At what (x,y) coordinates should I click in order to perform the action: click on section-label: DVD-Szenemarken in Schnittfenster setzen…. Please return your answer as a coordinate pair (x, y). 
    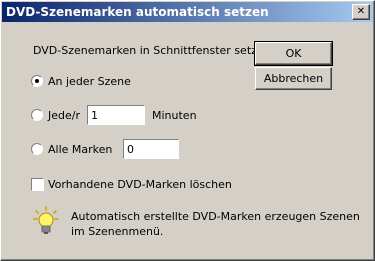
    Looking at the image, I should click on (154, 50).